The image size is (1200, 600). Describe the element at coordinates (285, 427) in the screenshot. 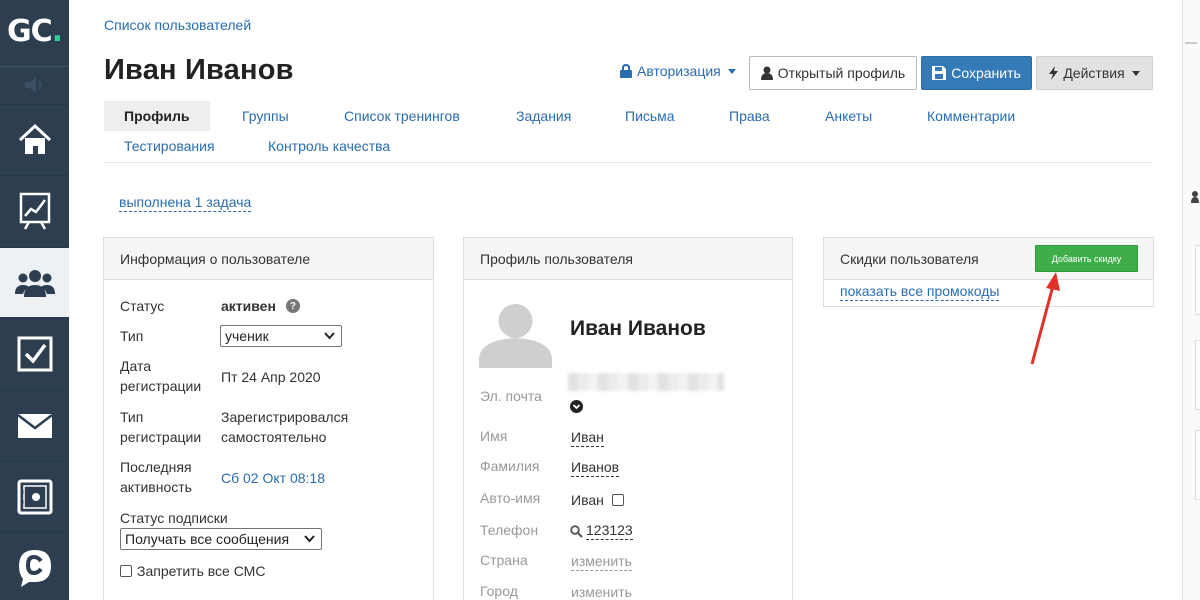

I see `reg-type-value: Зарегистрировался самостоятельно` at that location.